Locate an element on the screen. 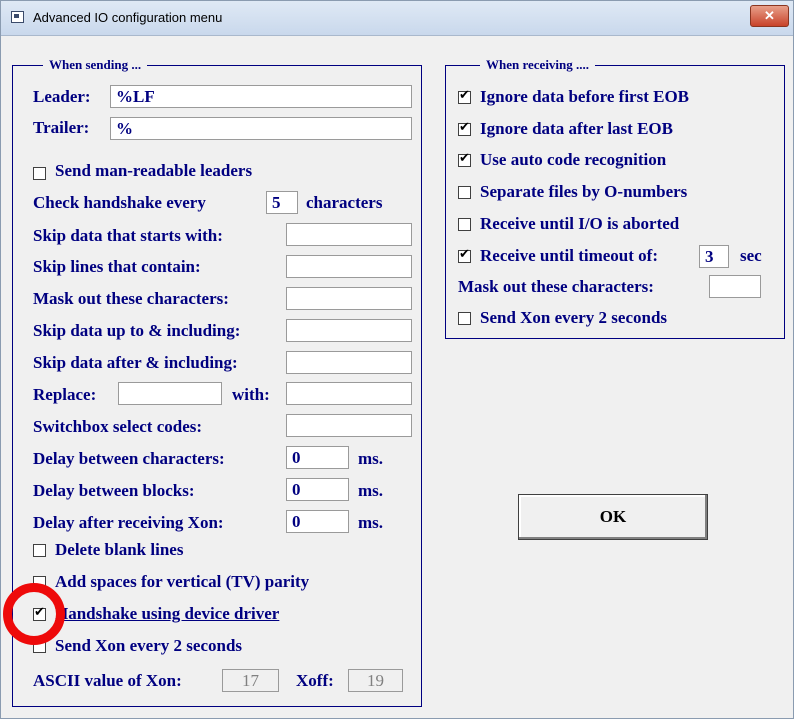 This screenshot has width=794, height=719. skip-up-to-input is located at coordinates (349, 330).